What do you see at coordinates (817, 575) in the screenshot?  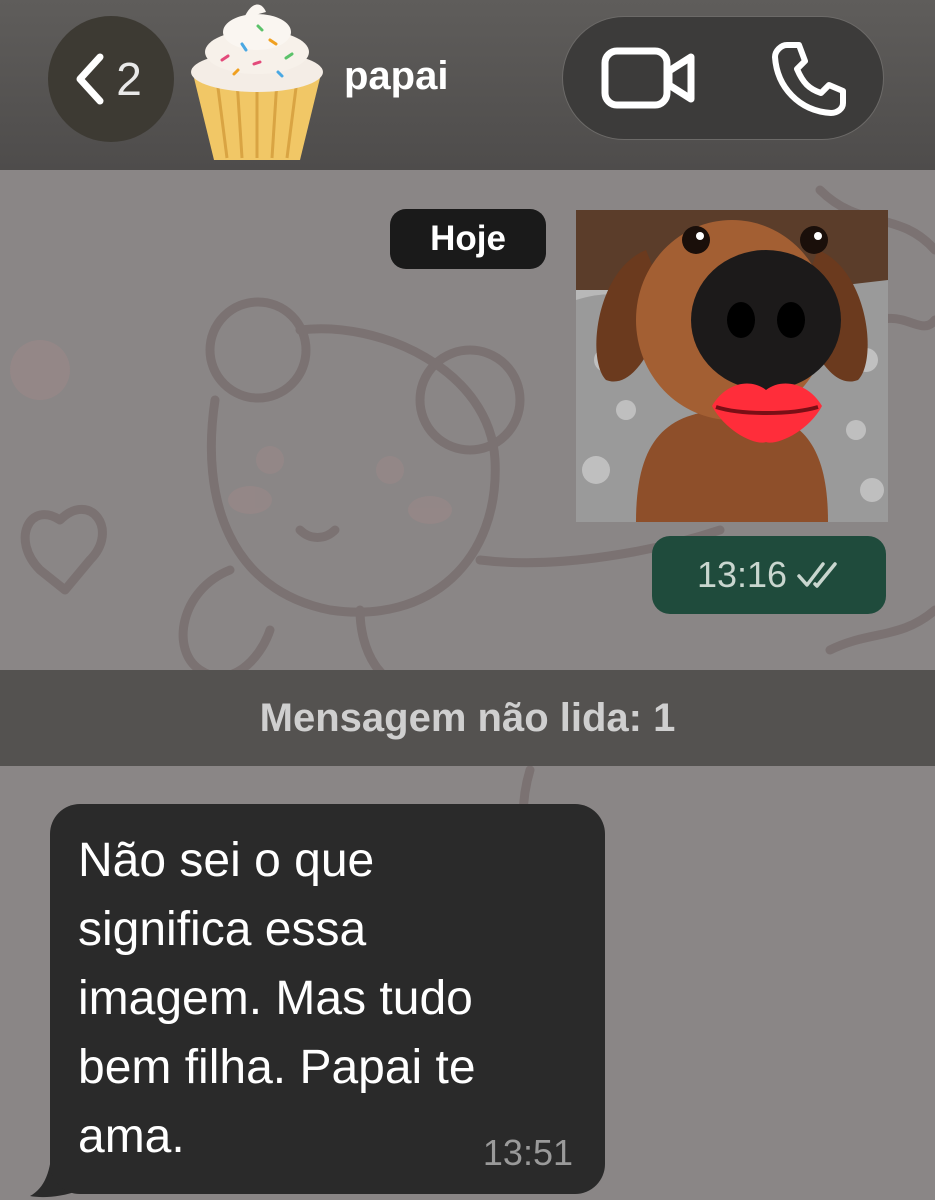 I see `double-check-icon` at bounding box center [817, 575].